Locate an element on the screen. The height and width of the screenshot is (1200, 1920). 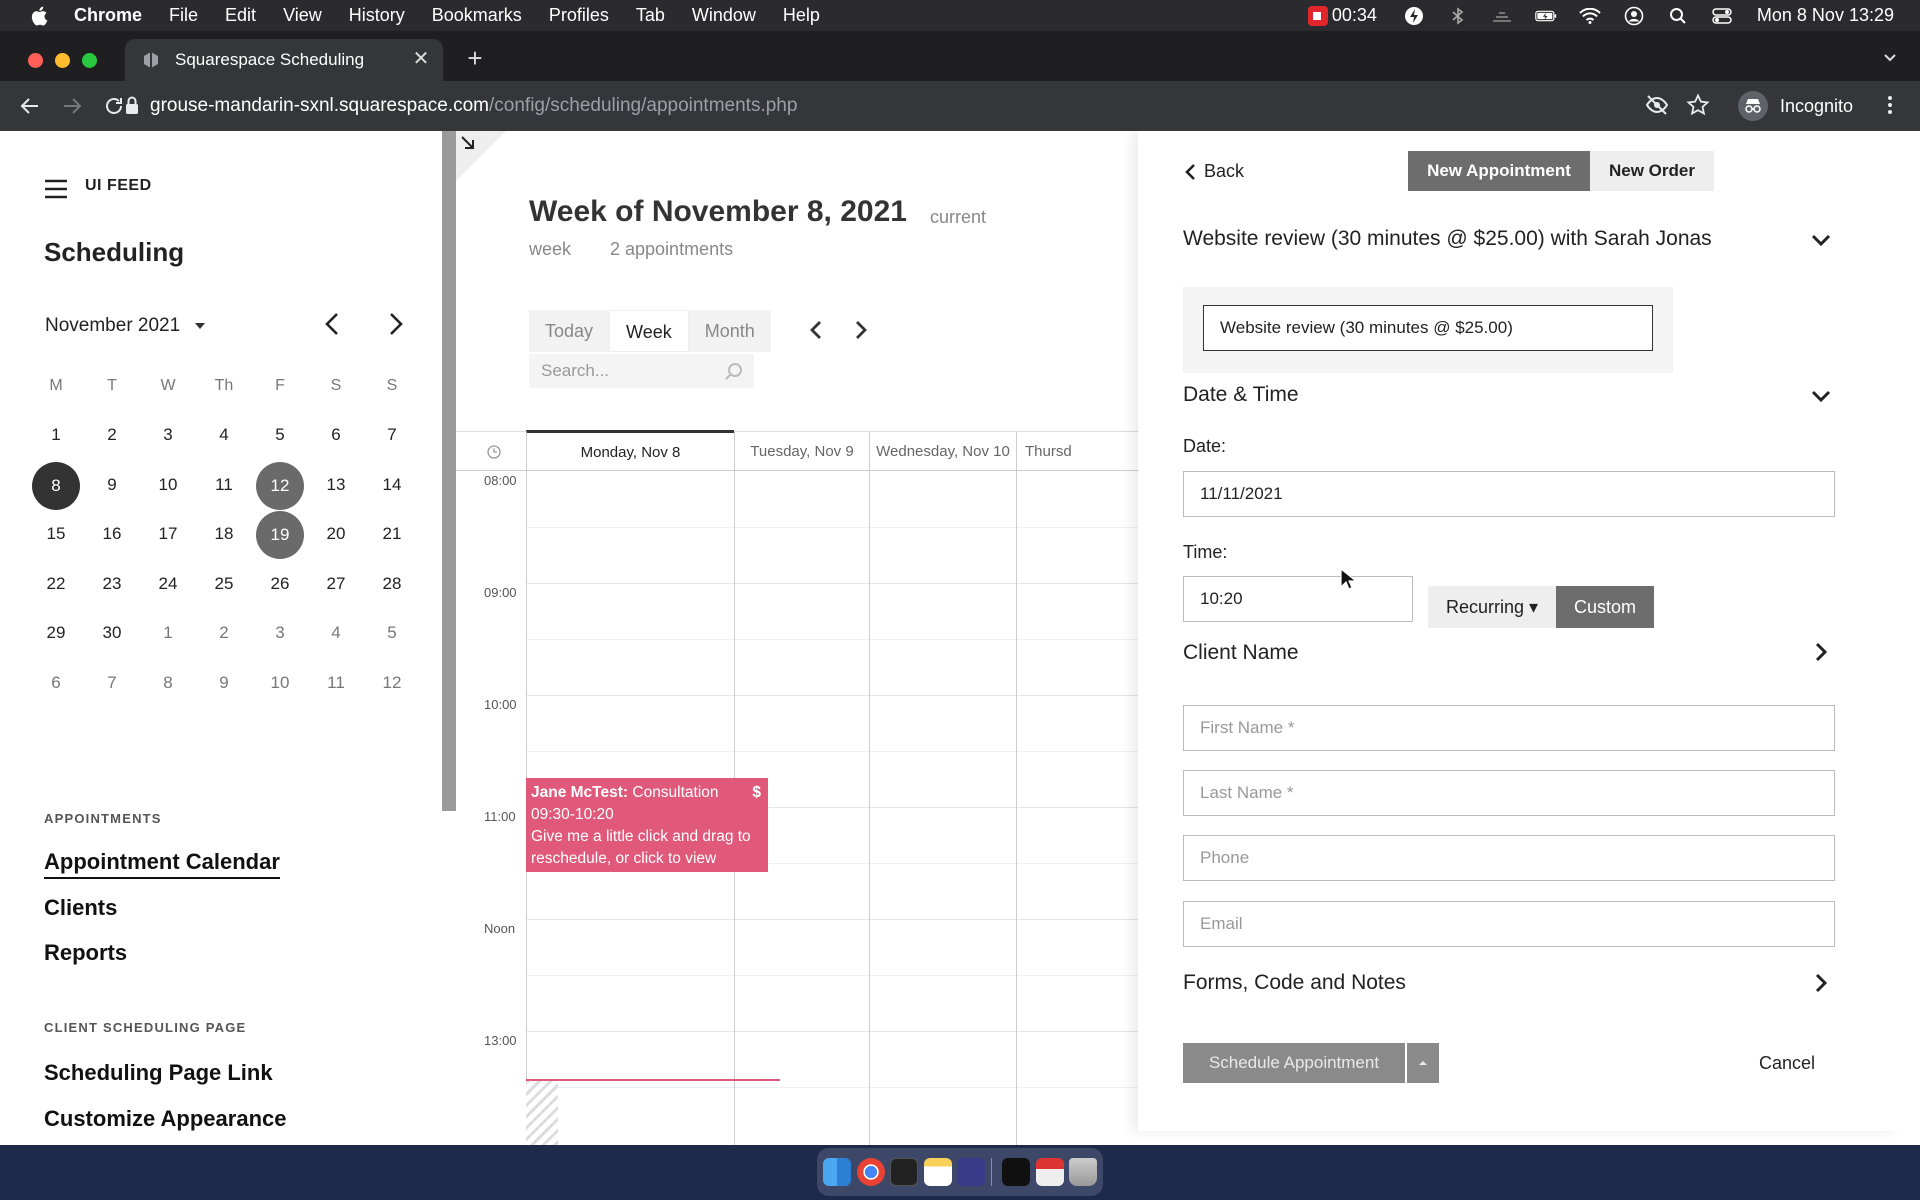
mini-calendar-day: 17 is located at coordinates (168, 534).